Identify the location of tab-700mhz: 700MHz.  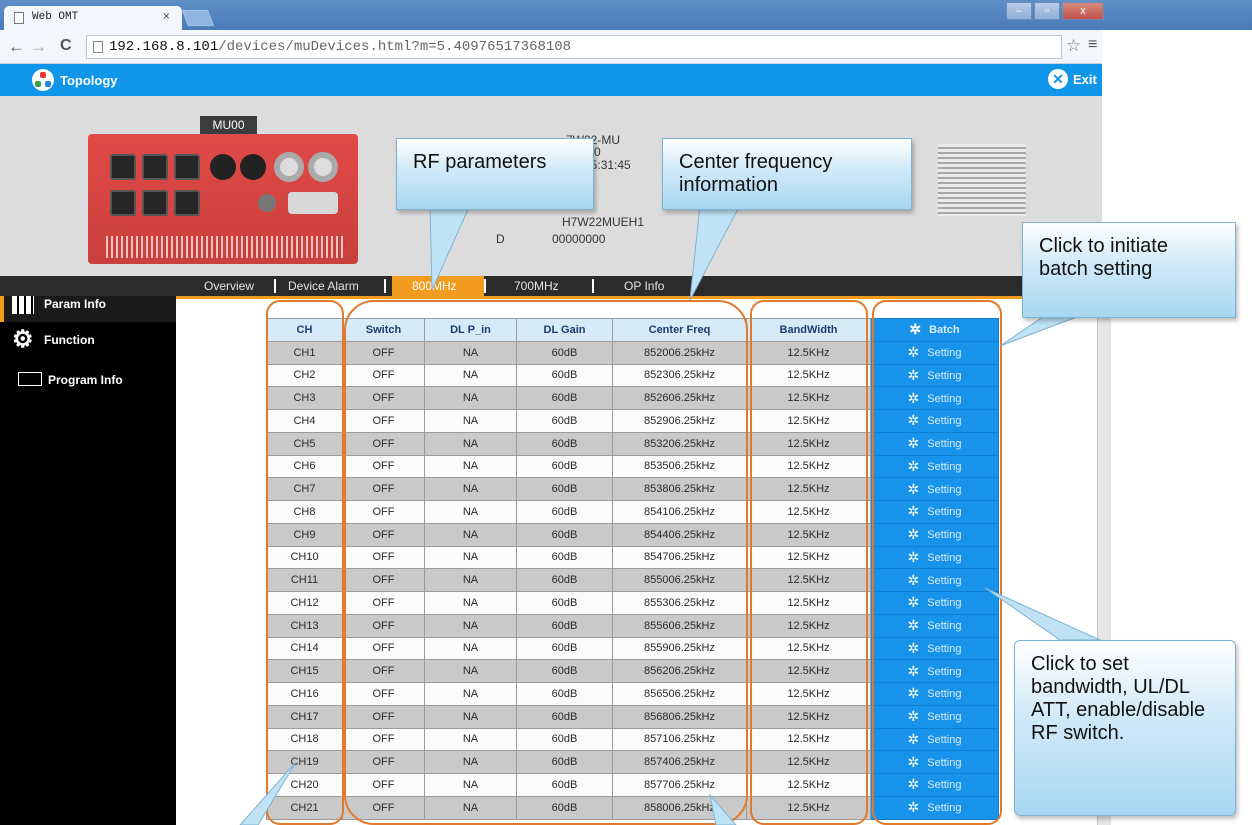
(536, 286).